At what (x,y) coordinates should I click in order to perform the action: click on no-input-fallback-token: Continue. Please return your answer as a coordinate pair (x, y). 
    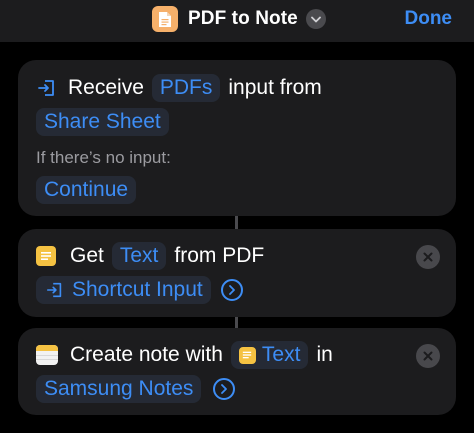
    Looking at the image, I should click on (86, 190).